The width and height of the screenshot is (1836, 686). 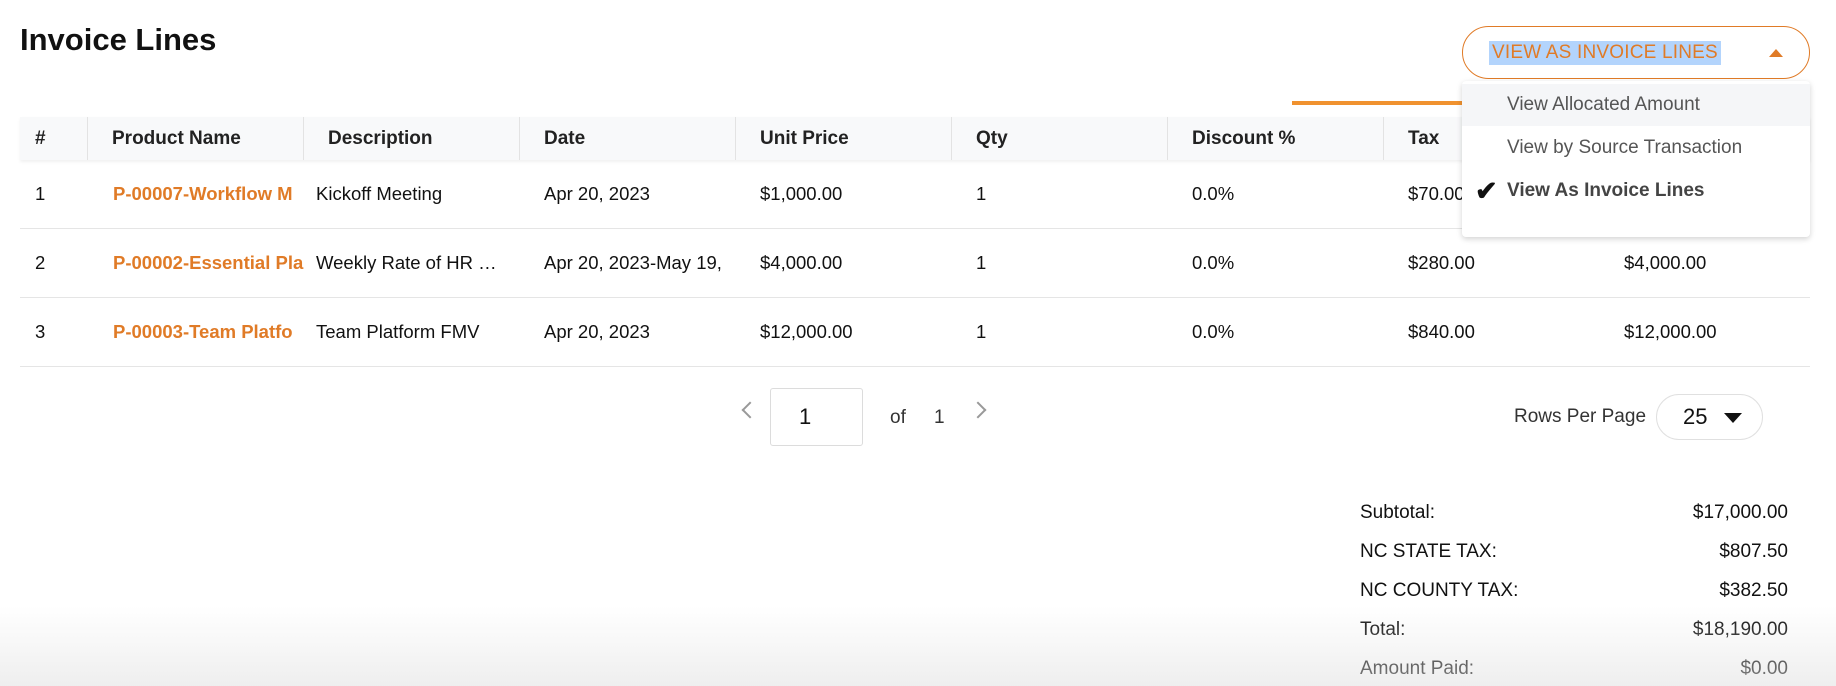 What do you see at coordinates (1776, 53) in the screenshot?
I see `caret-up-icon` at bounding box center [1776, 53].